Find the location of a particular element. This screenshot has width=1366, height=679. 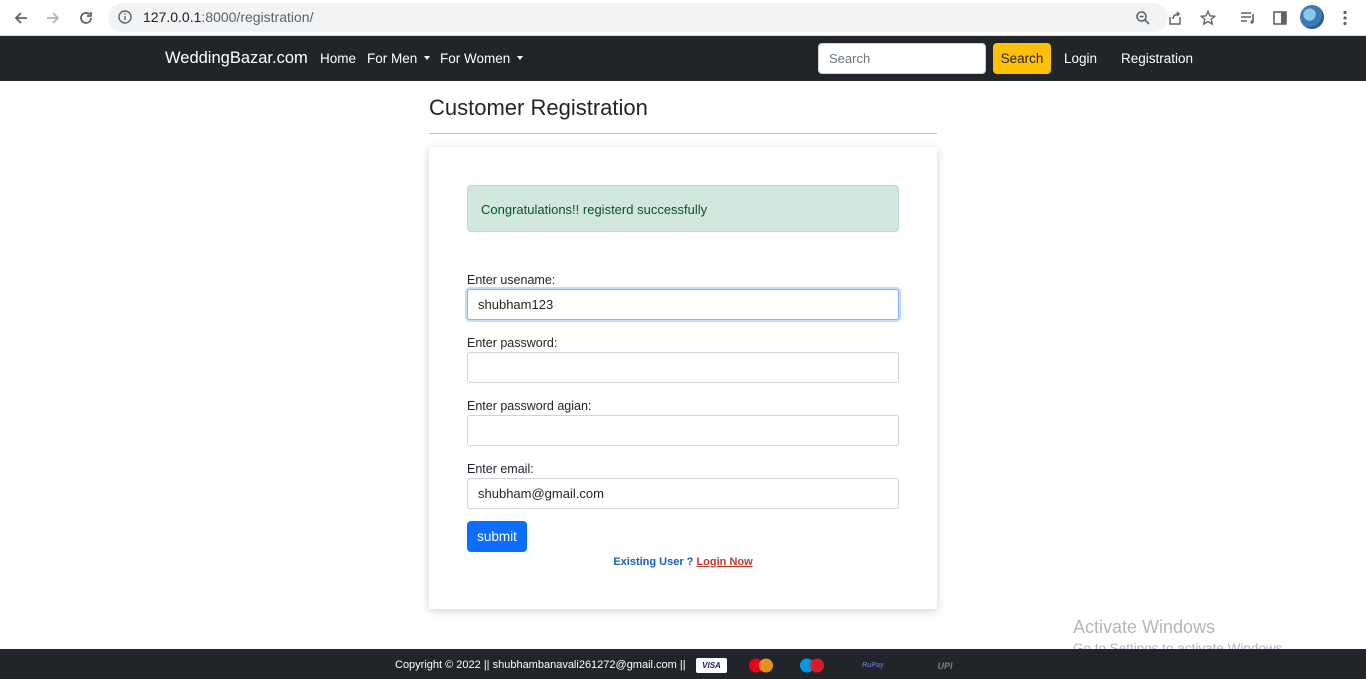

password-field is located at coordinates (683, 367).